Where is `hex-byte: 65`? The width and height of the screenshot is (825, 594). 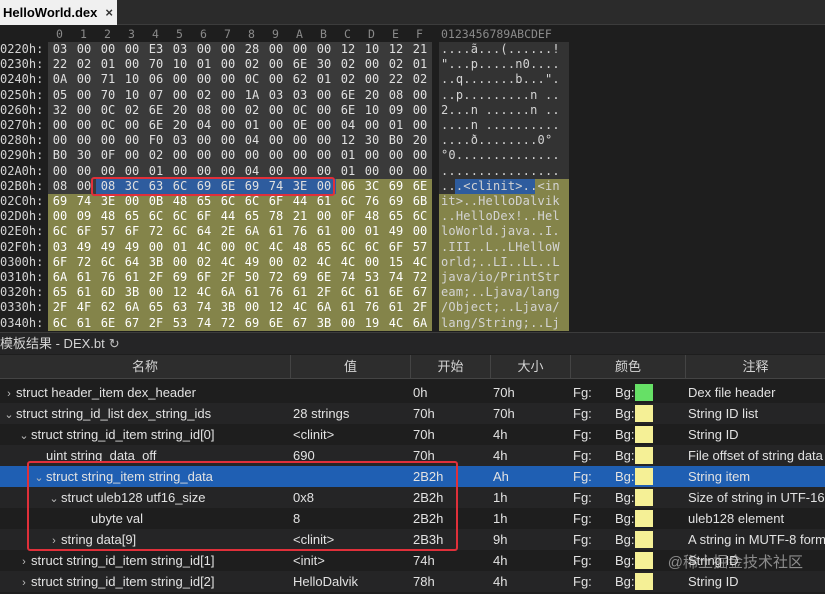
hex-byte: 65 is located at coordinates (132, 216).